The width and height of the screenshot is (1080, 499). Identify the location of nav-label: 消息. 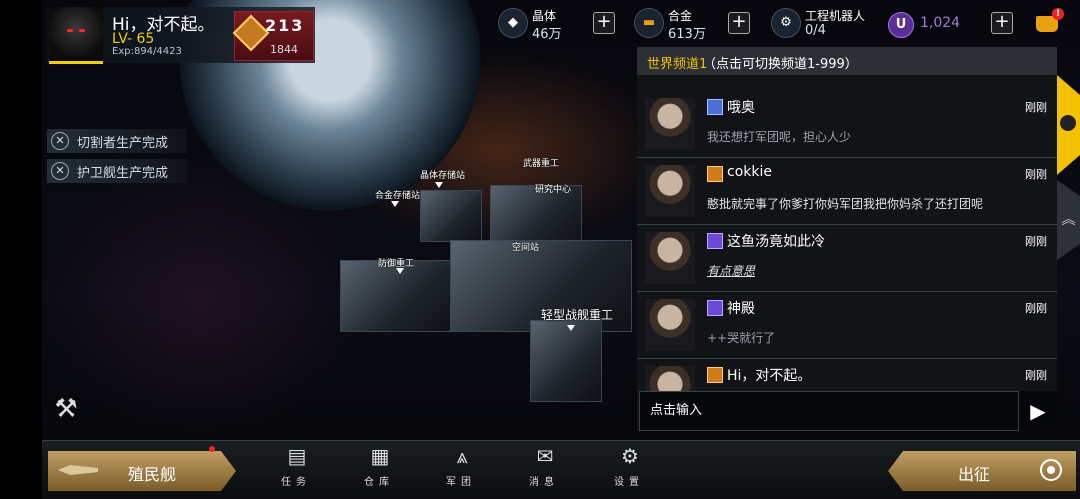
(544, 482).